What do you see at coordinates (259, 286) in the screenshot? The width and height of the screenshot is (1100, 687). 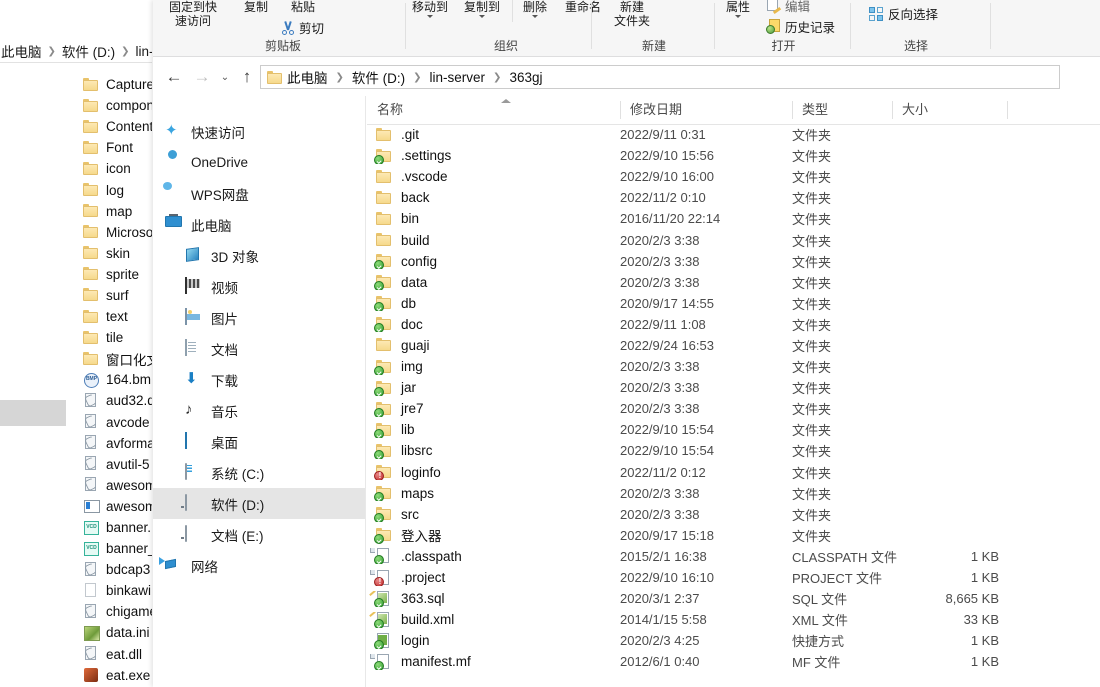 I see `nav-item-视频: 视频` at bounding box center [259, 286].